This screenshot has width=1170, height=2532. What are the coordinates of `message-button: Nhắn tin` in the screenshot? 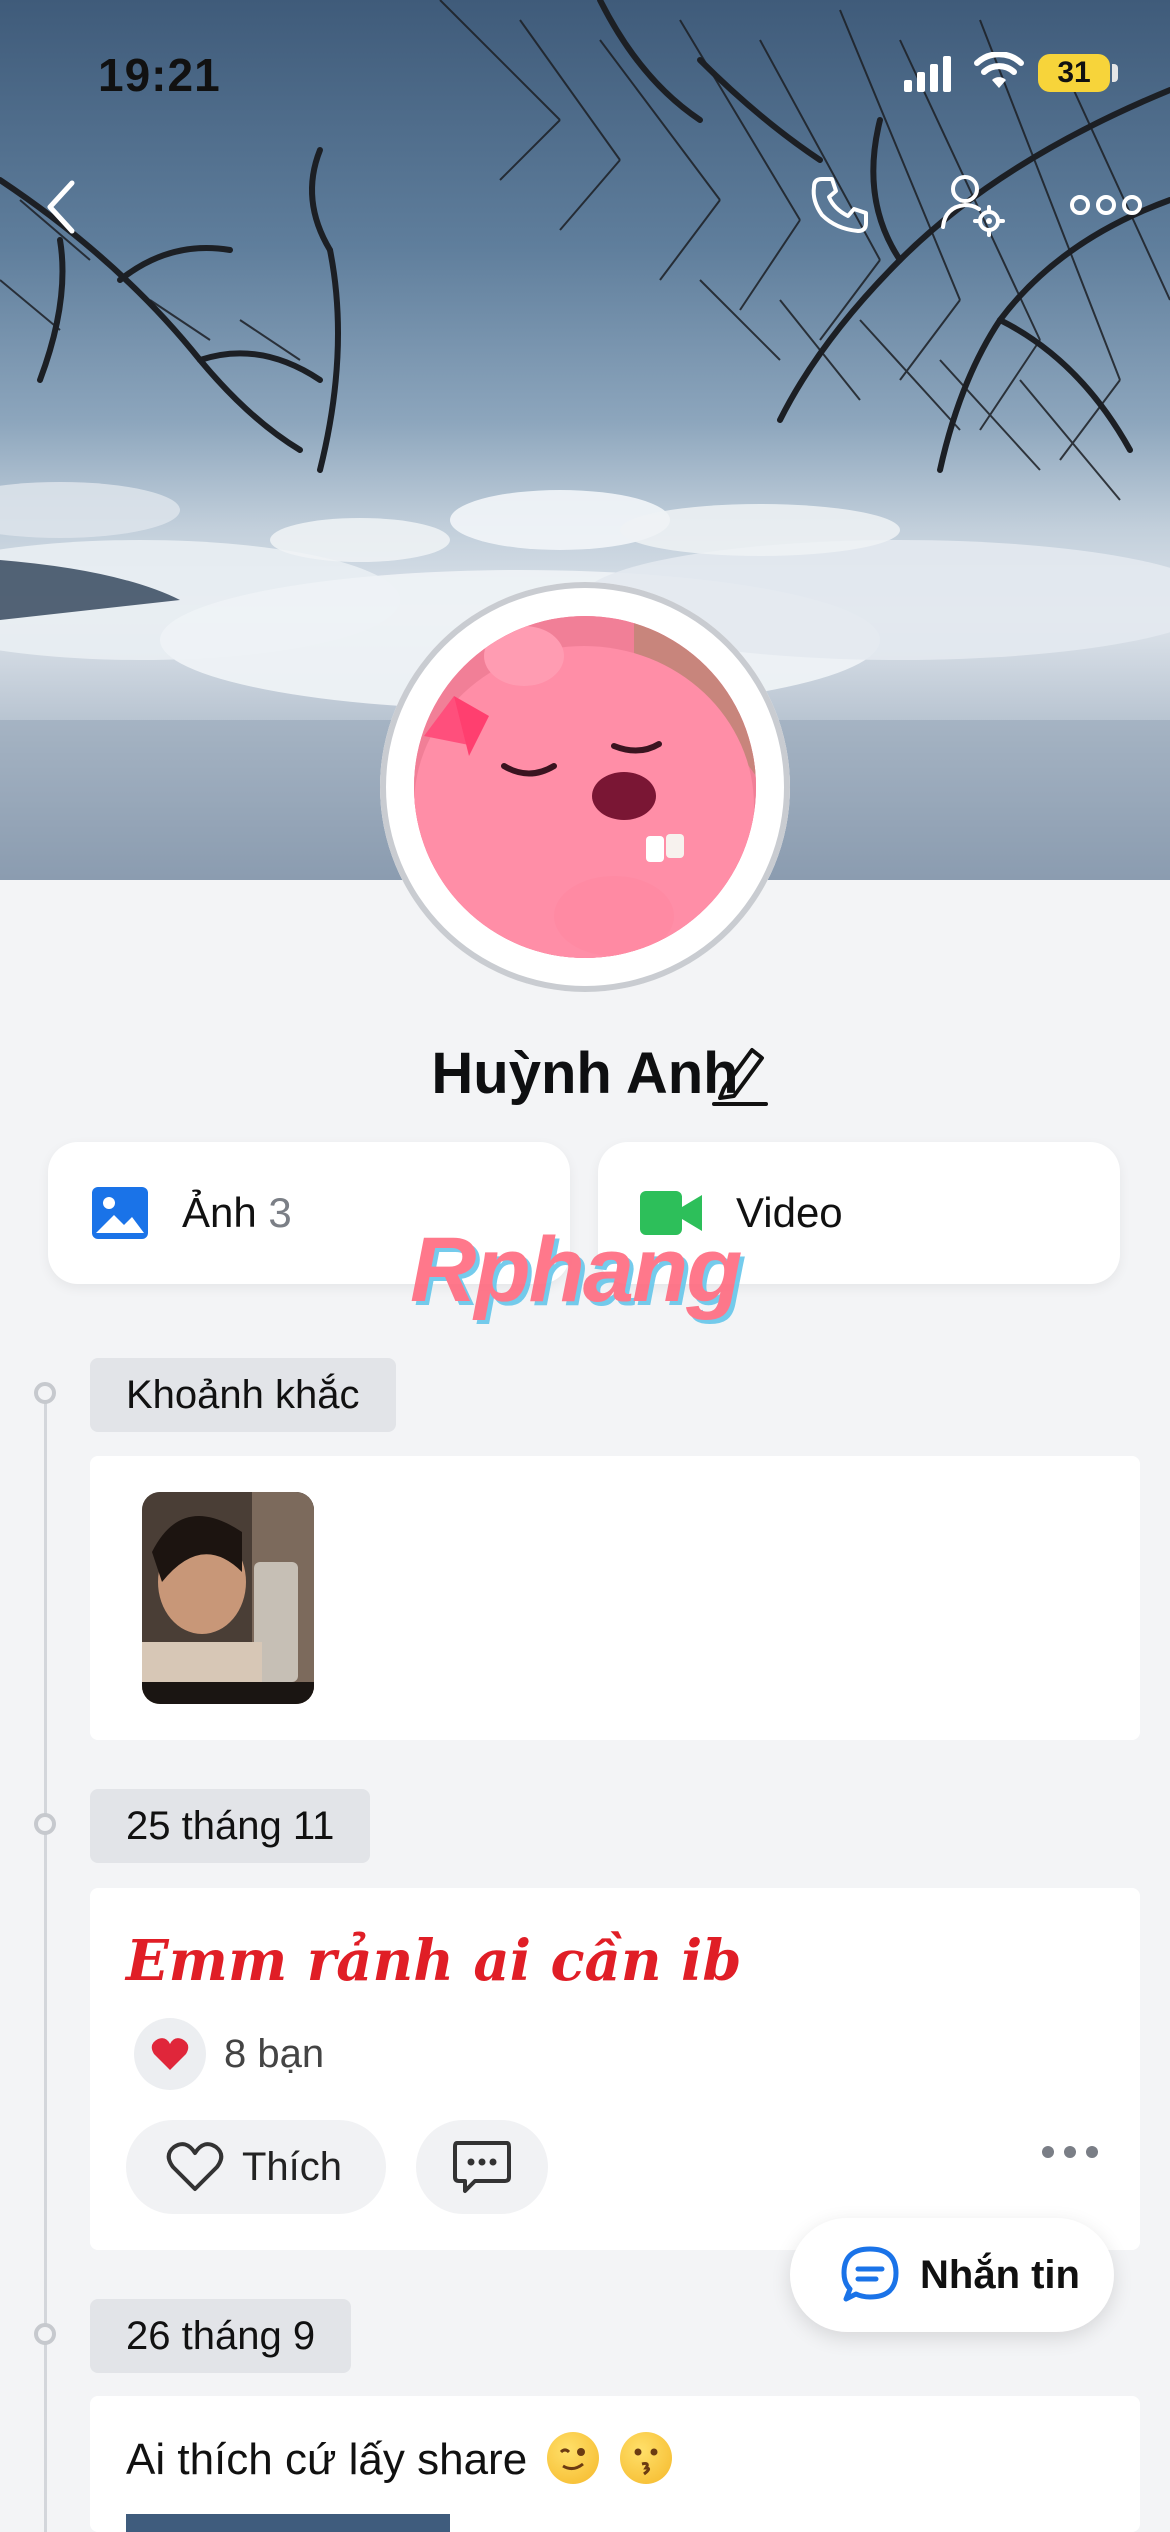 It's located at (952, 2275).